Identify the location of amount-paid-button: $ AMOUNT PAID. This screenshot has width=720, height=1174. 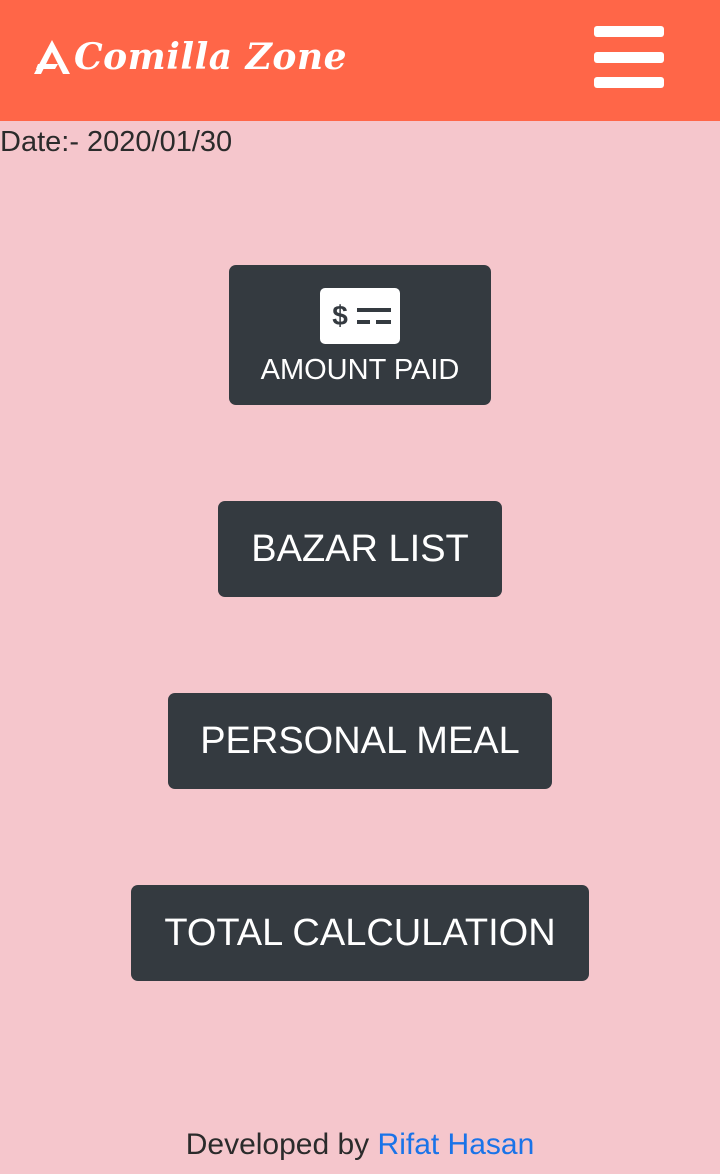
(360, 335).